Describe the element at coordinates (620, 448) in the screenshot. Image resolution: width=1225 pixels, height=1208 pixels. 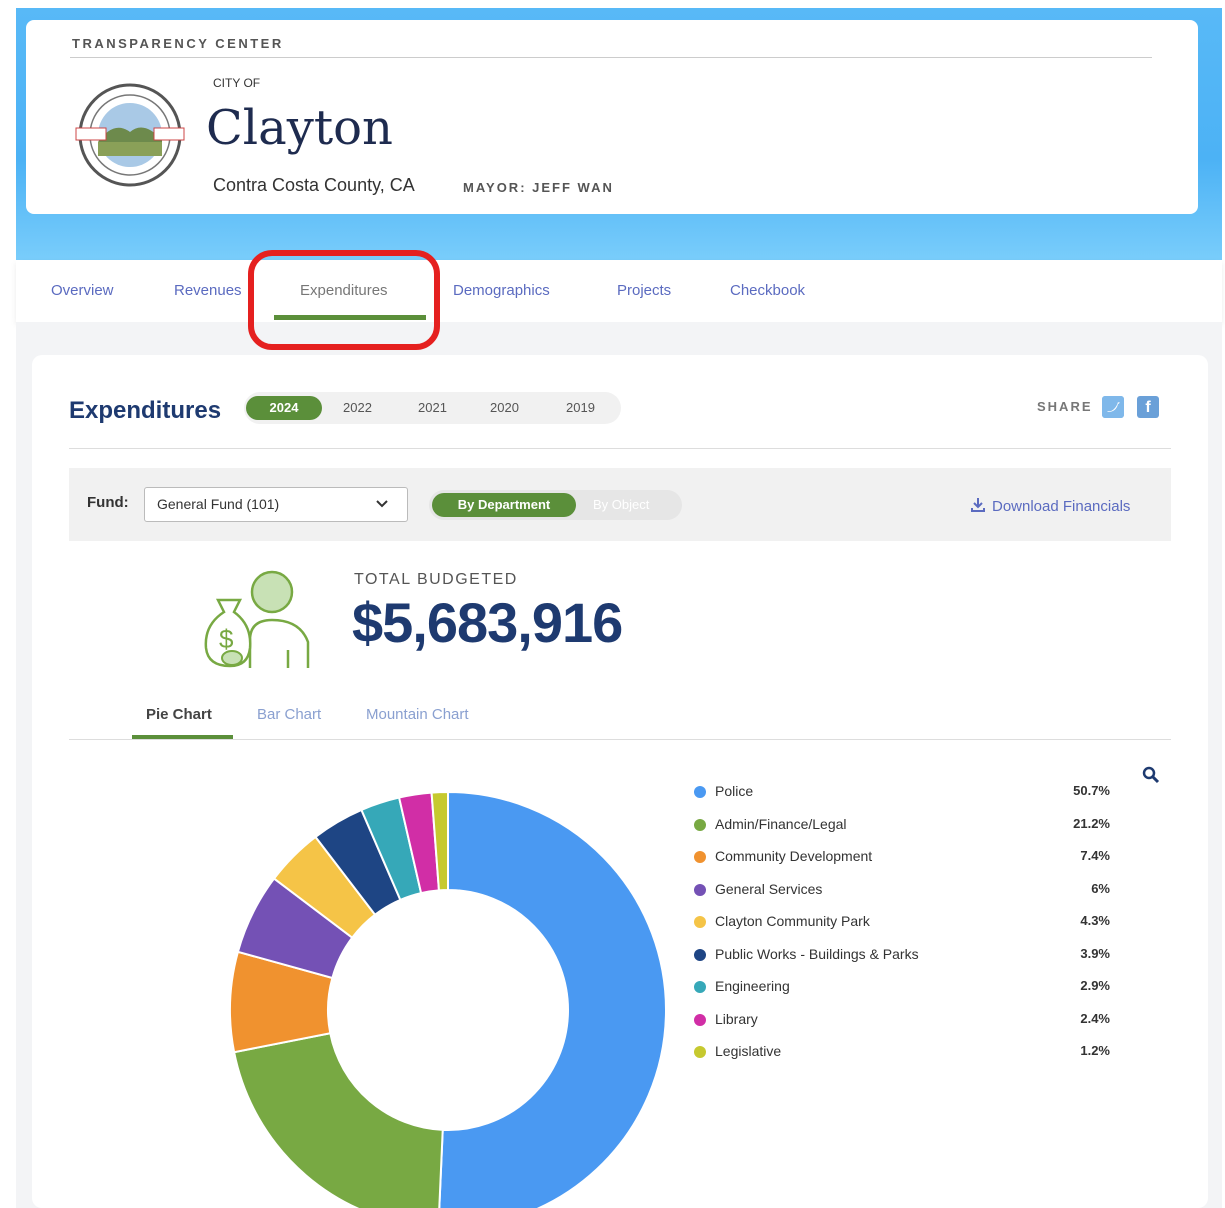
I see `section-divider` at that location.